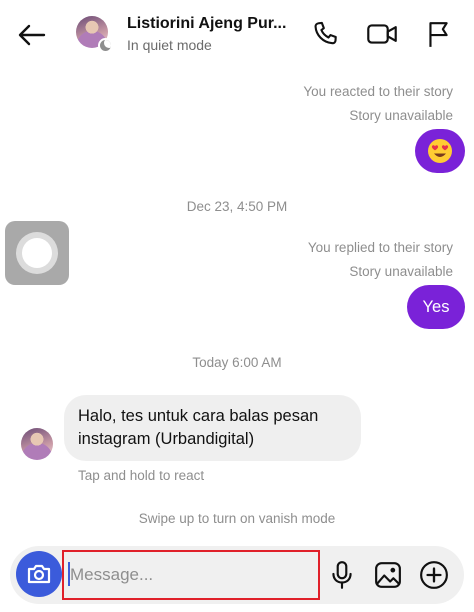  Describe the element at coordinates (37, 444) in the screenshot. I see `sender-avatar` at that location.